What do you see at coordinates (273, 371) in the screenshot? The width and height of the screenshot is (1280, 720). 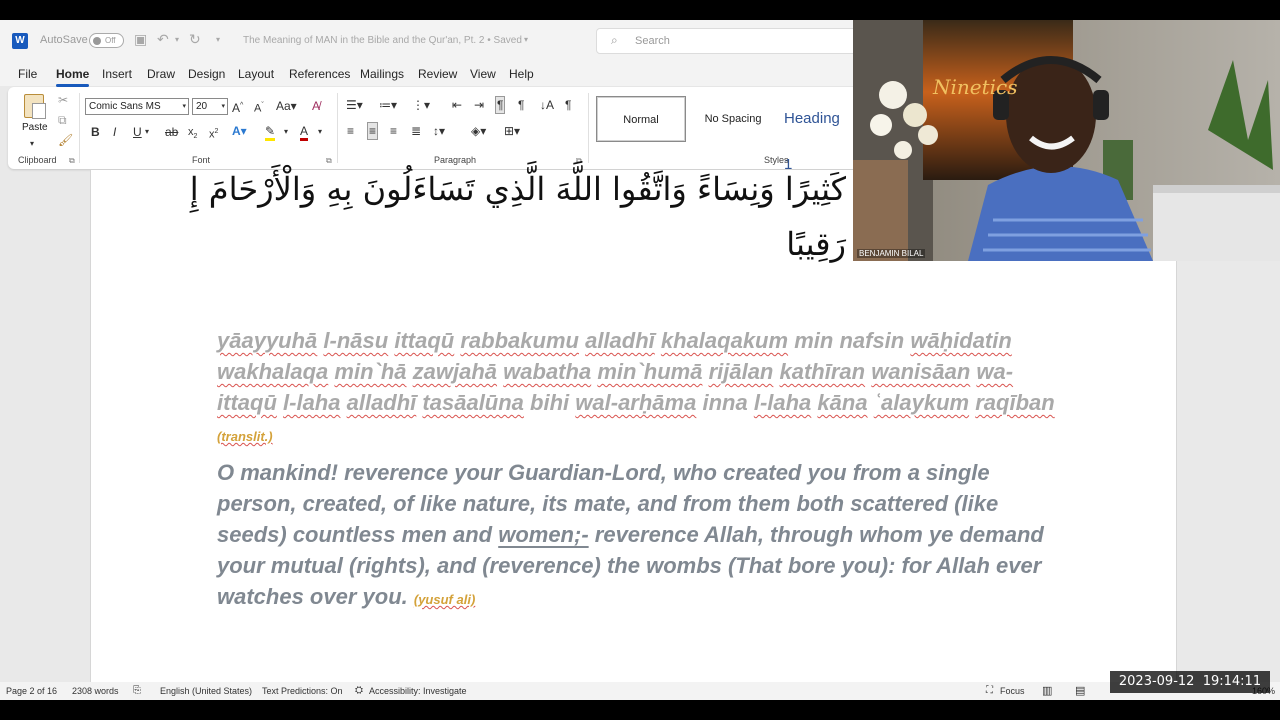 I see `translit-word: wakhalaqa` at bounding box center [273, 371].